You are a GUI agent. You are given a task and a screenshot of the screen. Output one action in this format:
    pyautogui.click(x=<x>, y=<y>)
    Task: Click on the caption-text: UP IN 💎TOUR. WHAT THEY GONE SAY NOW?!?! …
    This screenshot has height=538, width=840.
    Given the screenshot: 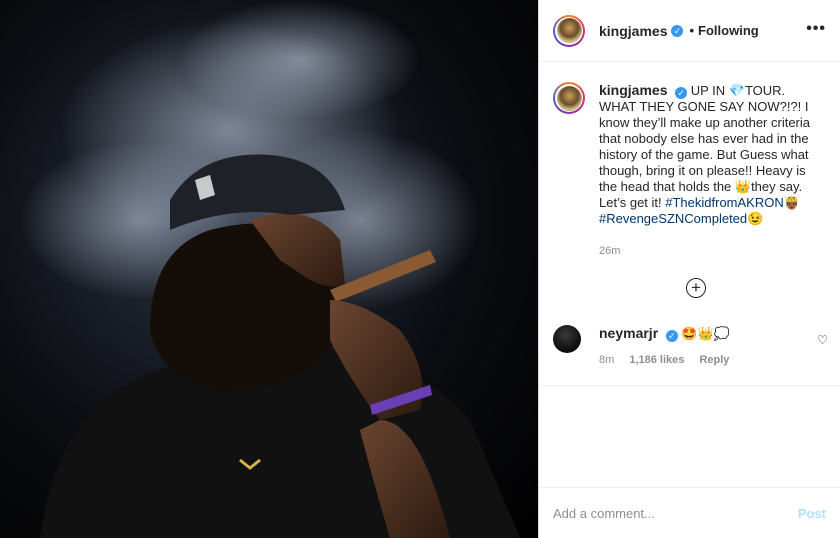 What is the action you would take?
    pyautogui.click(x=704, y=146)
    